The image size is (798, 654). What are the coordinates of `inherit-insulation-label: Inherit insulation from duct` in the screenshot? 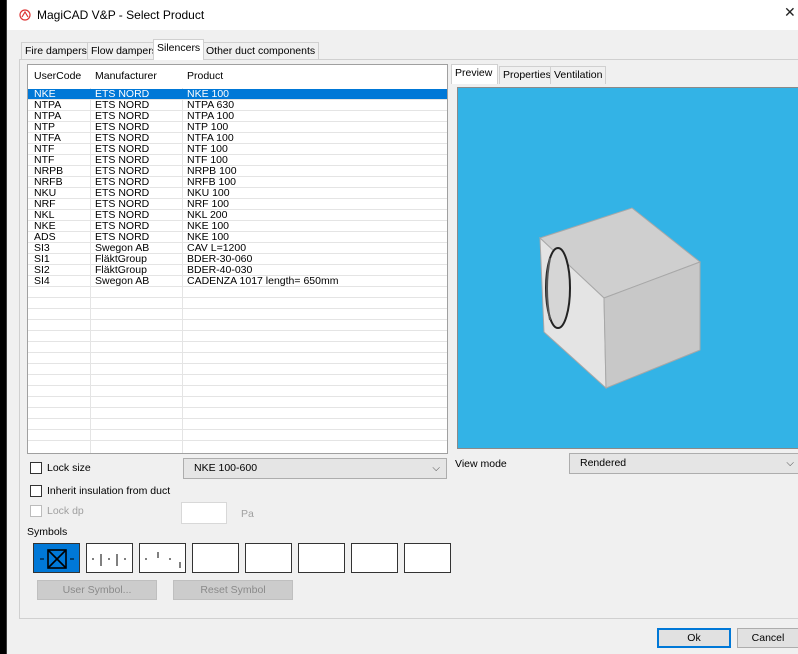 It's located at (109, 491).